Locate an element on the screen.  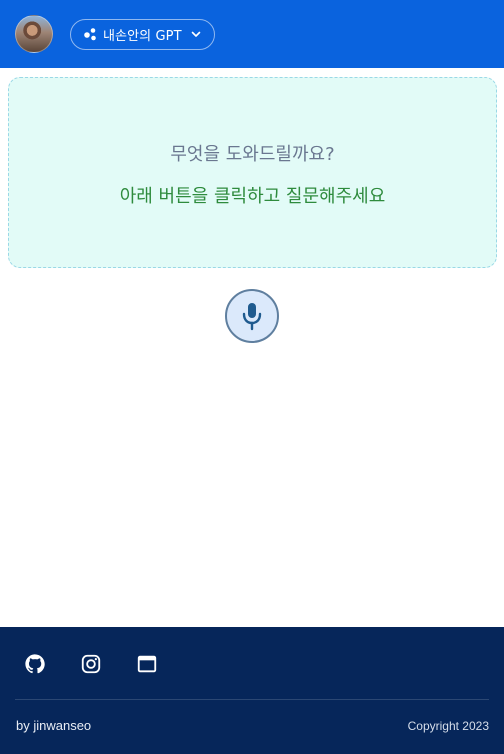
social-links is located at coordinates (91, 664).